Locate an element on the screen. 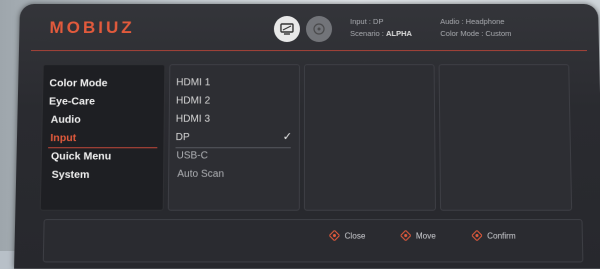 Image resolution: width=600 pixels, height=269 pixels. status-audio-color: Audio : Headphone Color Mode : Custom is located at coordinates (475, 28).